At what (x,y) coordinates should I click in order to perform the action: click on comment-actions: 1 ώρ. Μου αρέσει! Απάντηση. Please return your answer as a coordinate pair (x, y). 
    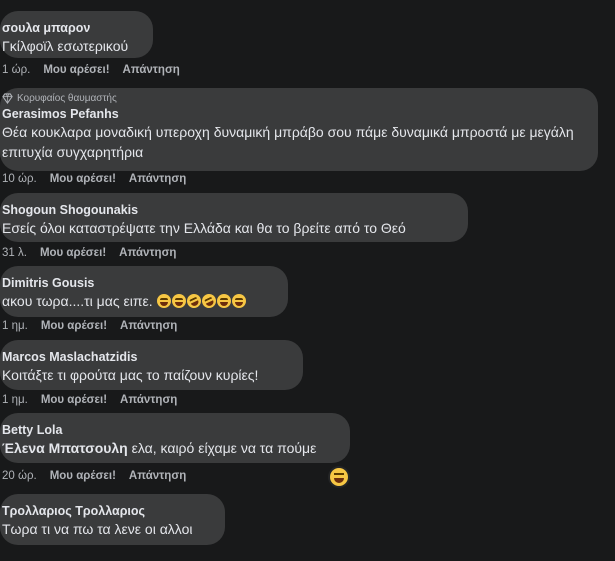
    Looking at the image, I should click on (97, 70).